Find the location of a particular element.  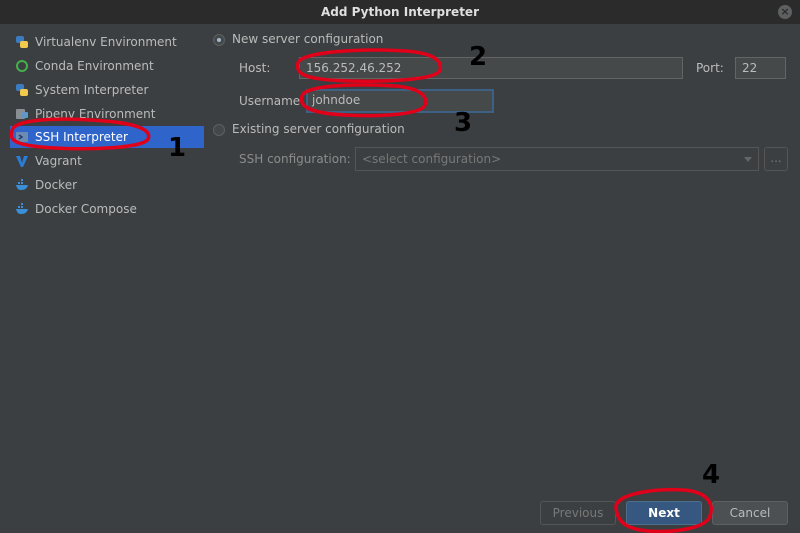

sidebar-item-label: Pipenv Environment is located at coordinates (95, 114).